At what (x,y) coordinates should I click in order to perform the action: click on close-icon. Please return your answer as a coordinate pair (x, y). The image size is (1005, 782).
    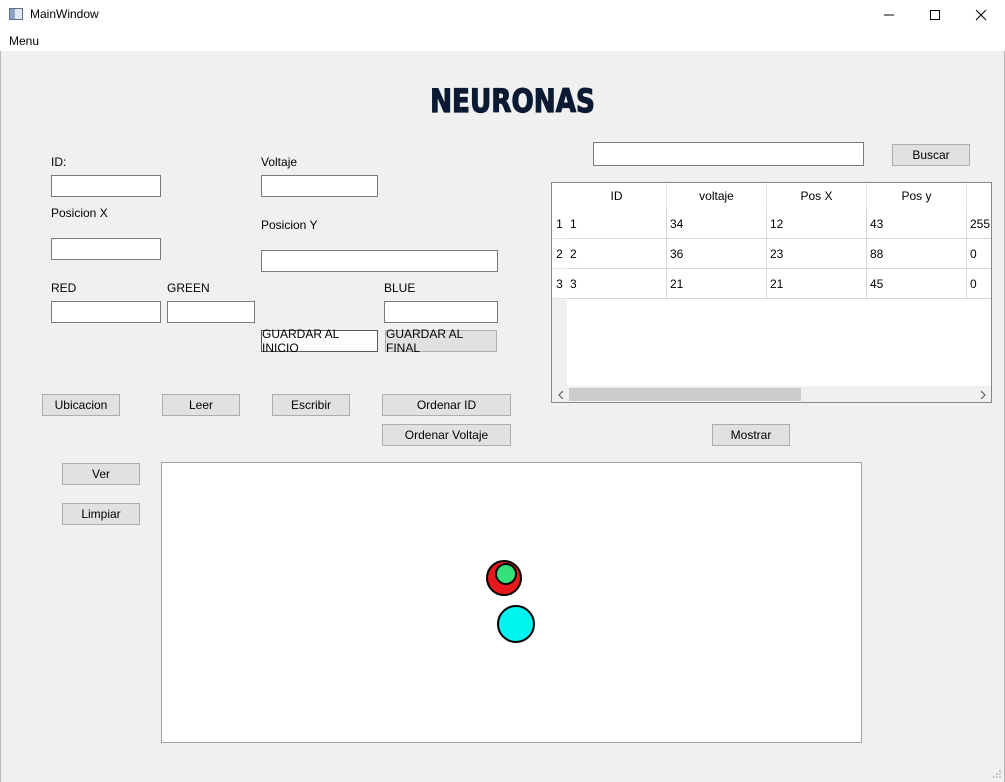
    Looking at the image, I should click on (981, 15).